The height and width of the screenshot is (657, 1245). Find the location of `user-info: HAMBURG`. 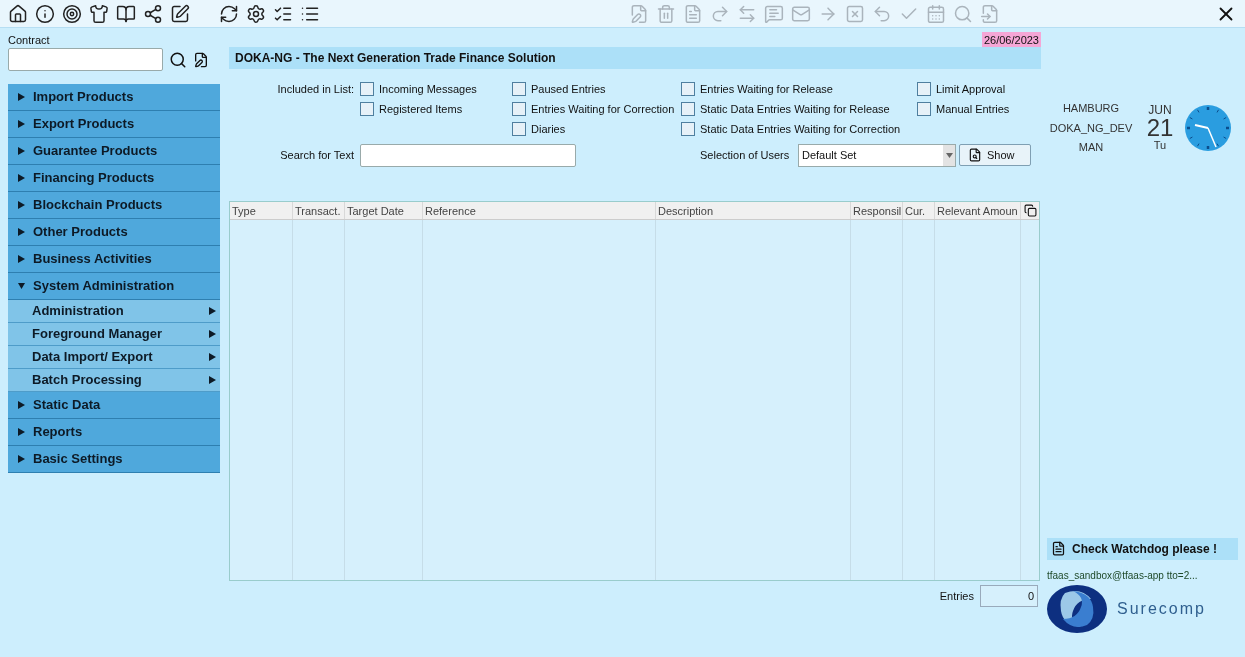

user-info: HAMBURG is located at coordinates (1091, 108).